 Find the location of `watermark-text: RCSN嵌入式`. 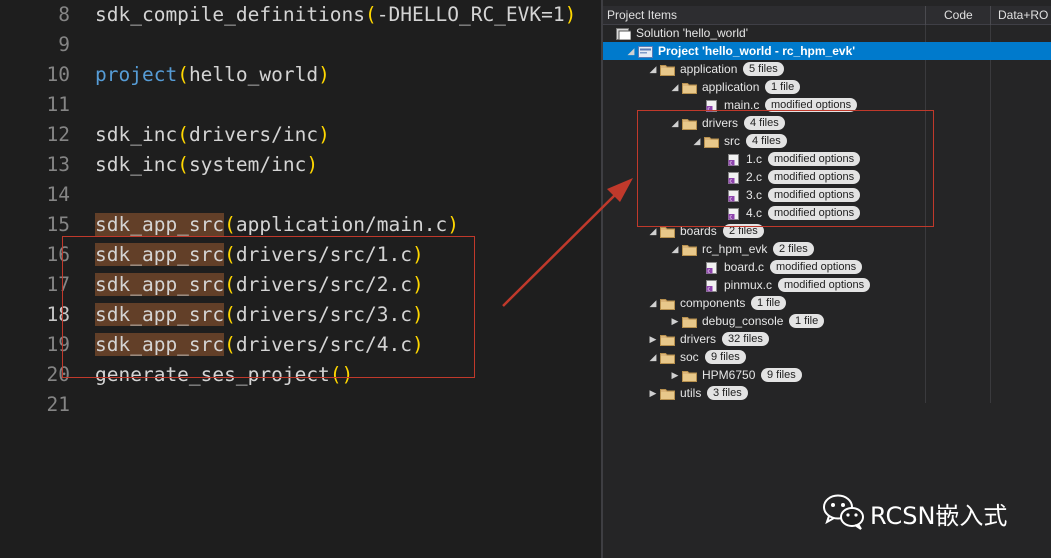

watermark-text: RCSN嵌入式 is located at coordinates (939, 516).